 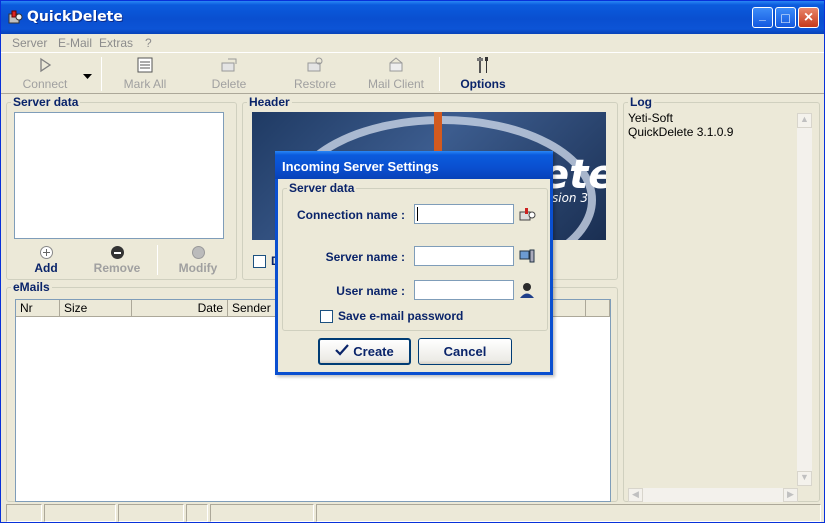 What do you see at coordinates (46, 268) in the screenshot?
I see `add-label: Add` at bounding box center [46, 268].